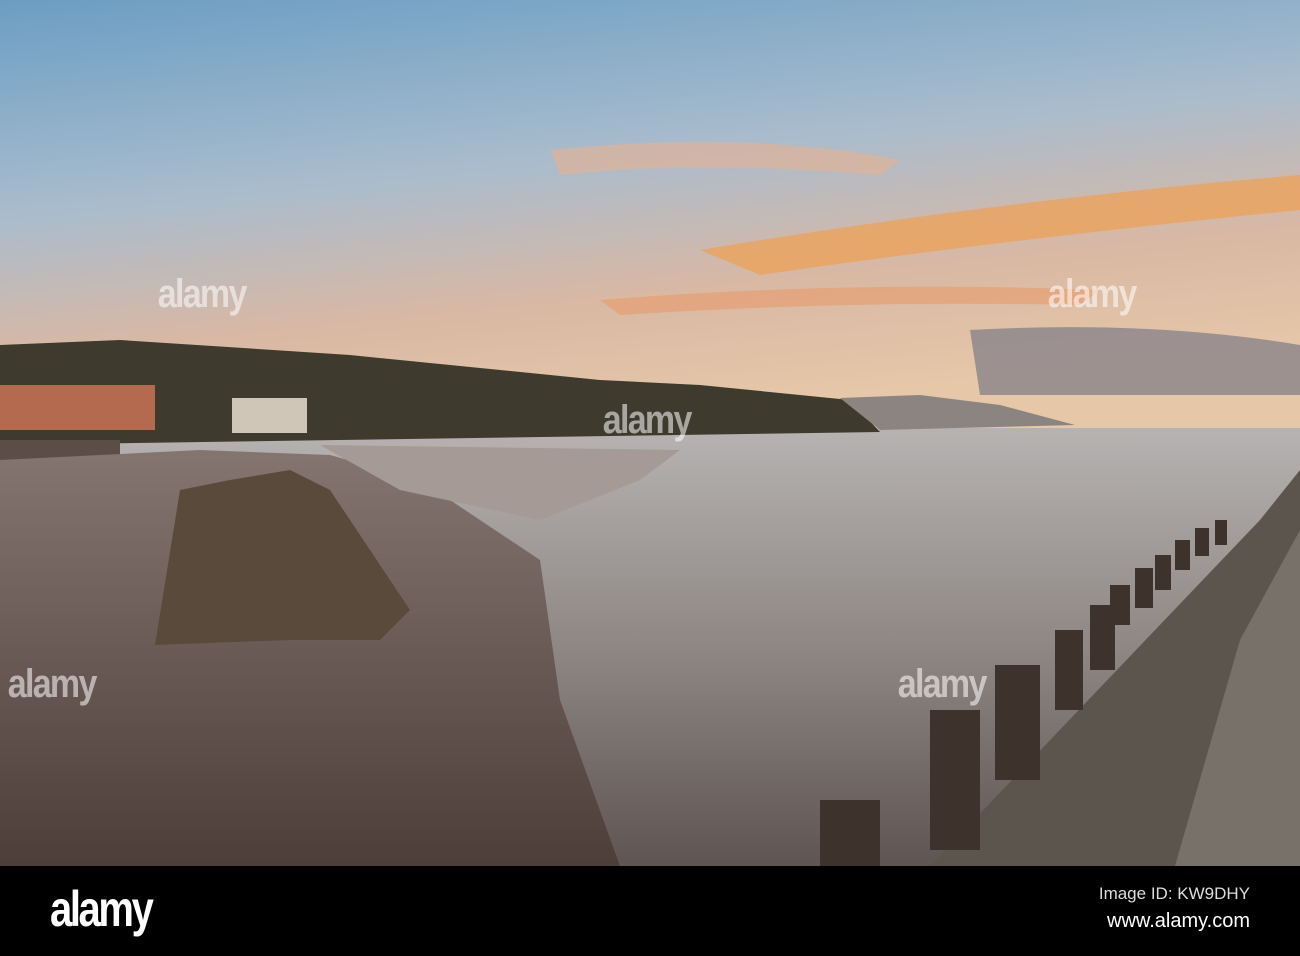  Describe the element at coordinates (650, 911) in the screenshot. I see `footer-bar: alamy Image ID: KW9DHY www.alamy.com` at that location.